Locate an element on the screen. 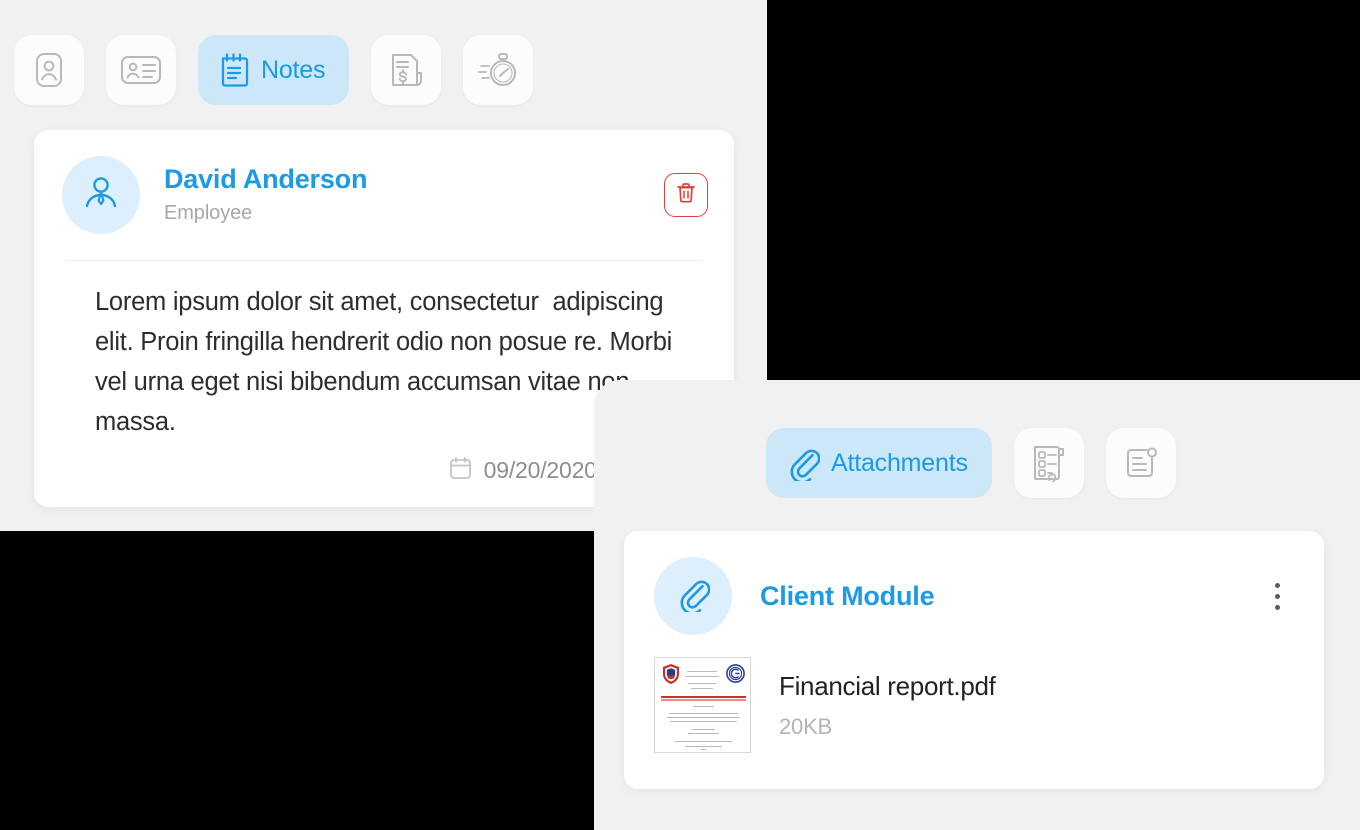  note-divider is located at coordinates (384, 260).